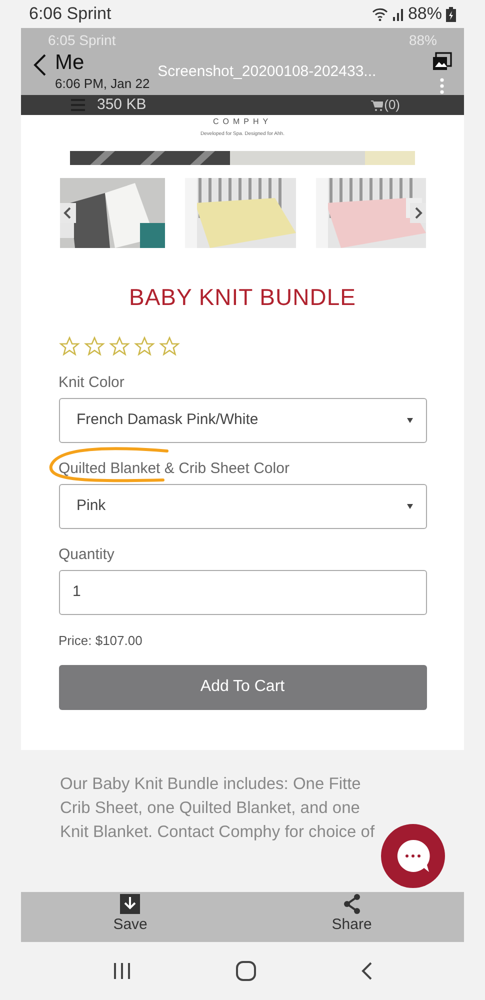 The width and height of the screenshot is (485, 1000). Describe the element at coordinates (242, 122) in the screenshot. I see `logo-text: COMPHY` at that location.